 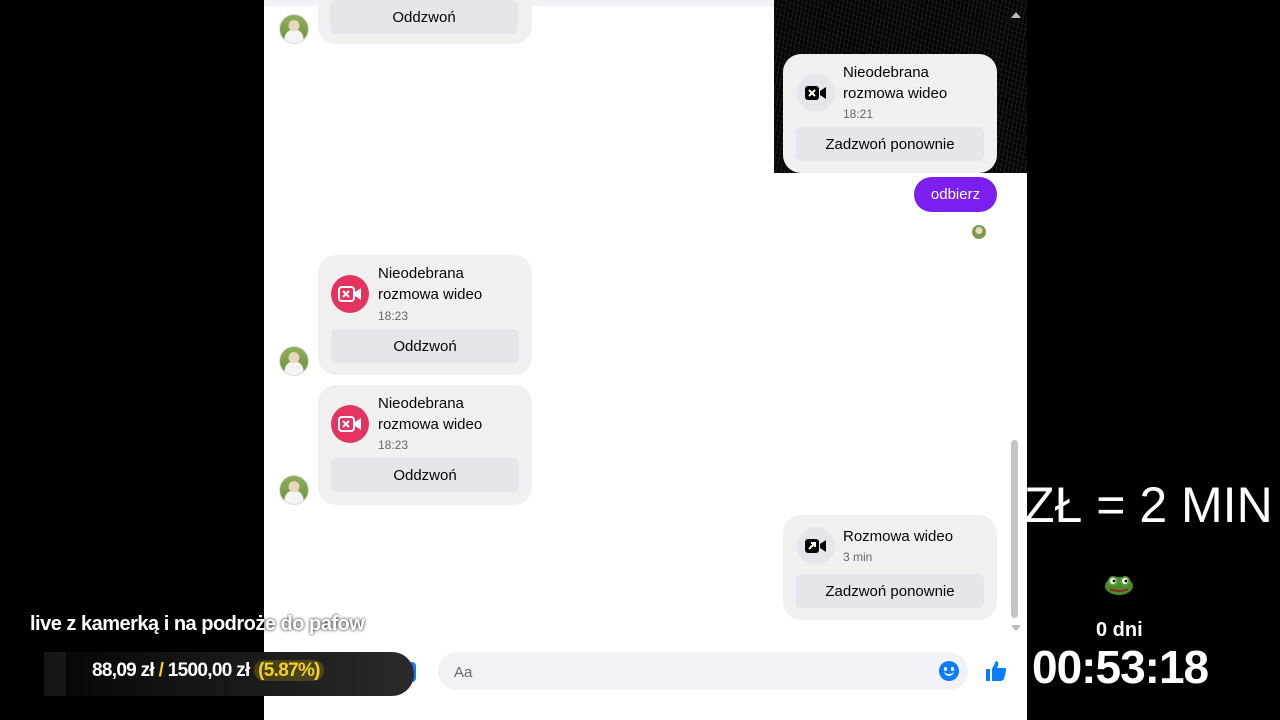 What do you see at coordinates (1014, 529) in the screenshot?
I see `scroll-thumb` at bounding box center [1014, 529].